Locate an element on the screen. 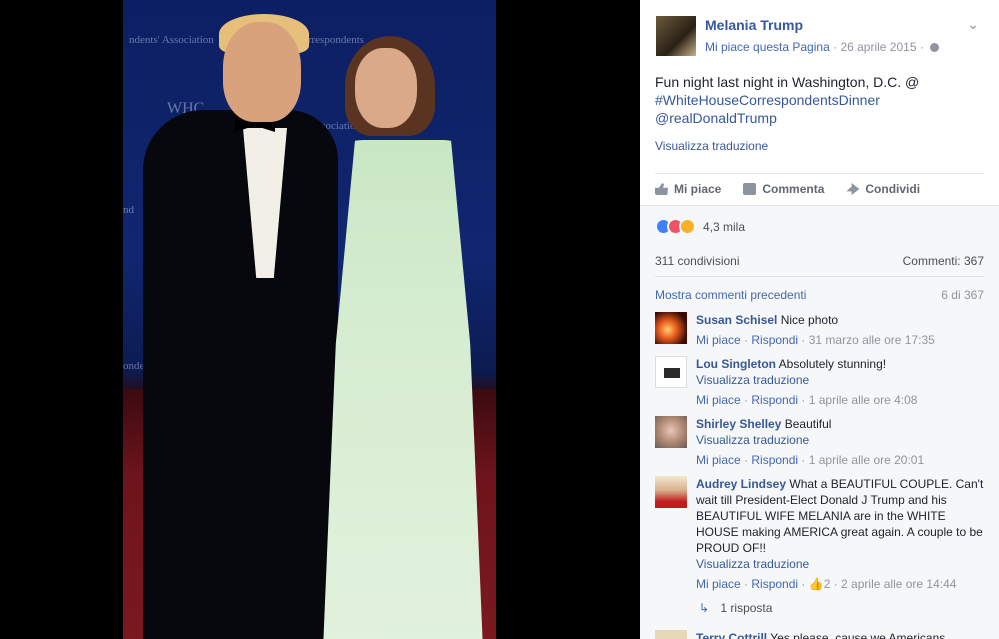 Image resolution: width=999 pixels, height=639 pixels. view-replies-link: ↳ 1 risposta is located at coordinates (735, 608).